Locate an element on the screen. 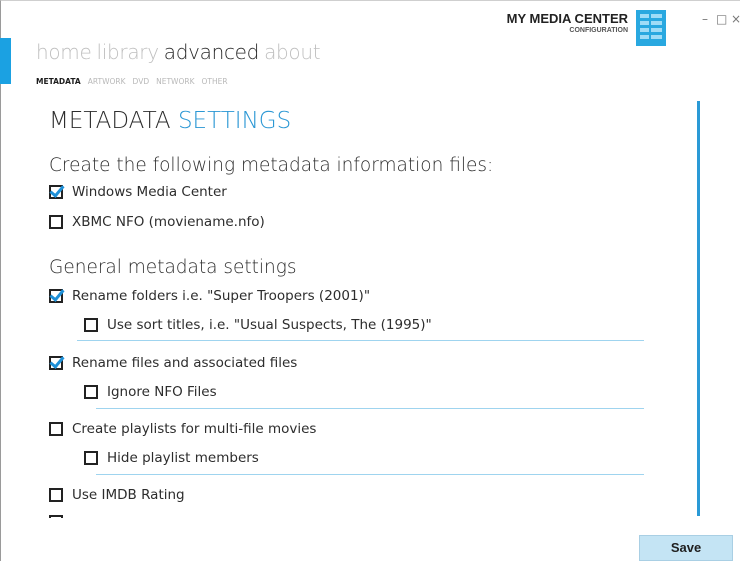  option-label: Ignore NFO Files is located at coordinates (162, 392).